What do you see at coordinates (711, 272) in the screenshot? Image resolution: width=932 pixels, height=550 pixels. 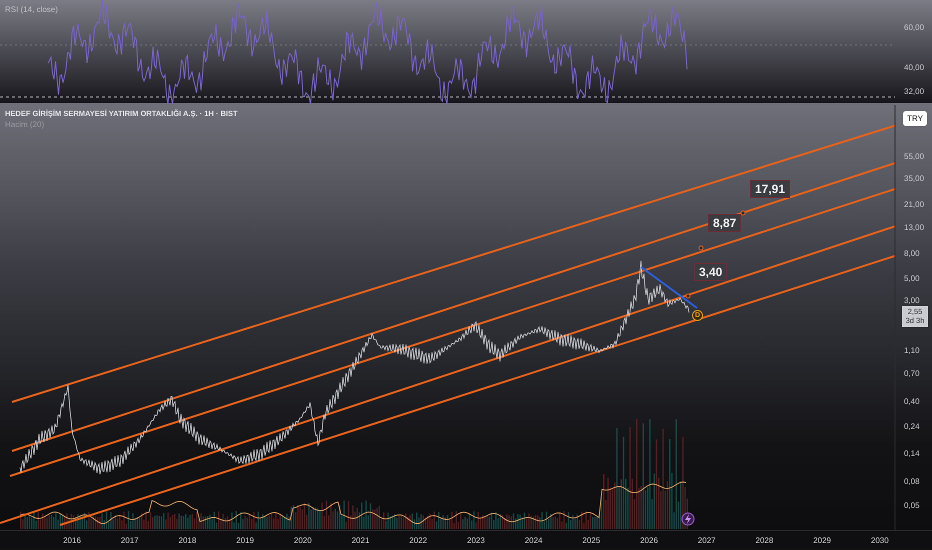 I see `target-label: 3,40` at bounding box center [711, 272].